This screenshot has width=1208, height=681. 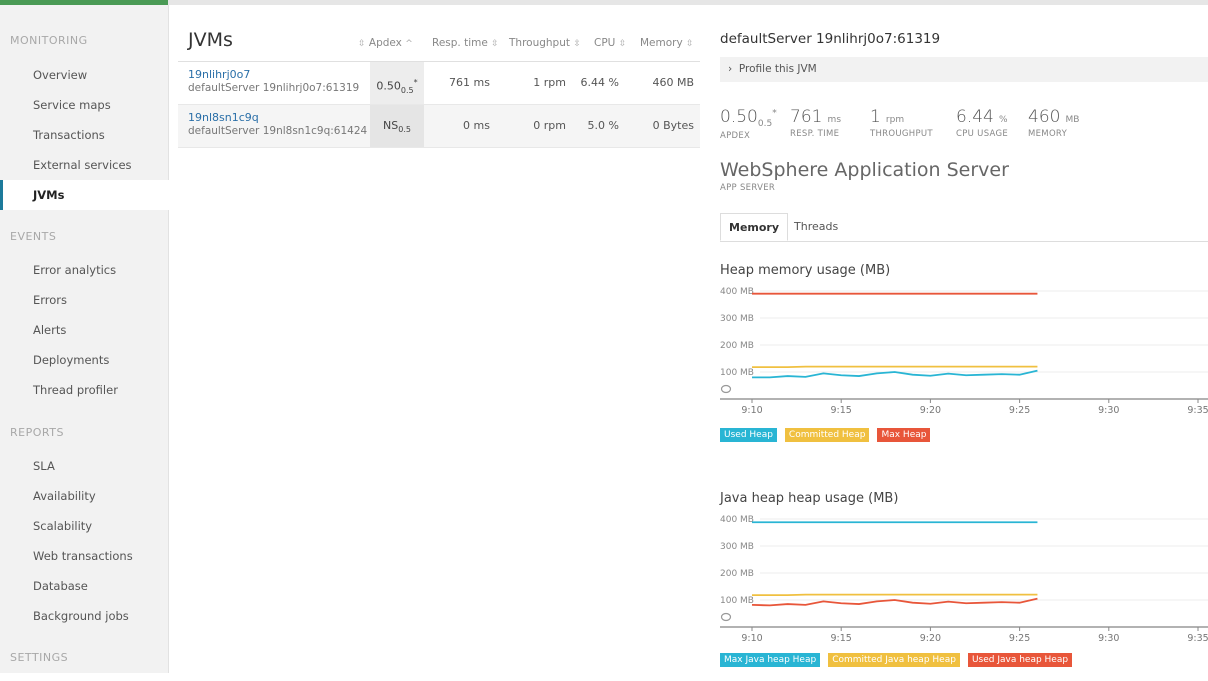 I want to click on metric-throughput: 1 rpm THROUGHPUT, so click(x=901, y=123).